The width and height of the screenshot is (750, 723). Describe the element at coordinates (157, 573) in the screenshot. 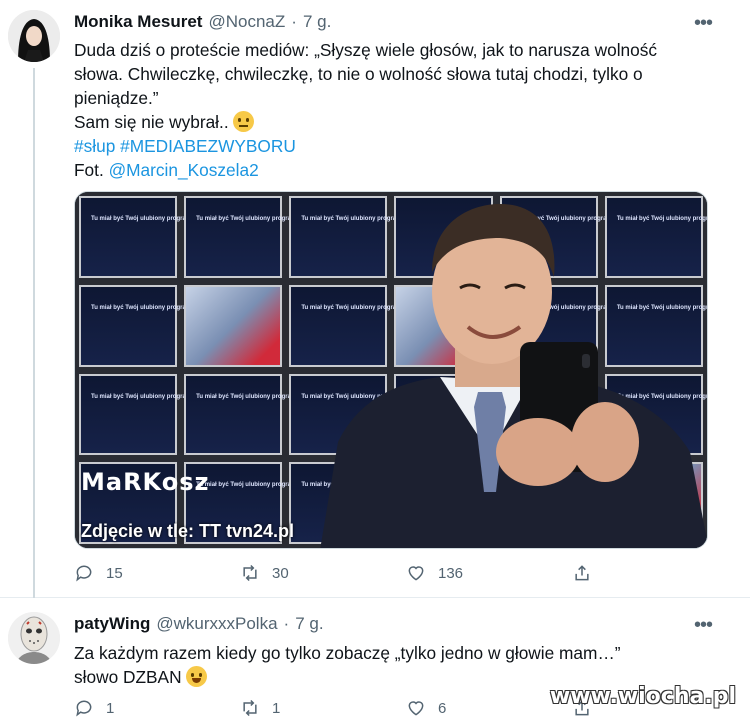

I see `reply-button: 15` at that location.